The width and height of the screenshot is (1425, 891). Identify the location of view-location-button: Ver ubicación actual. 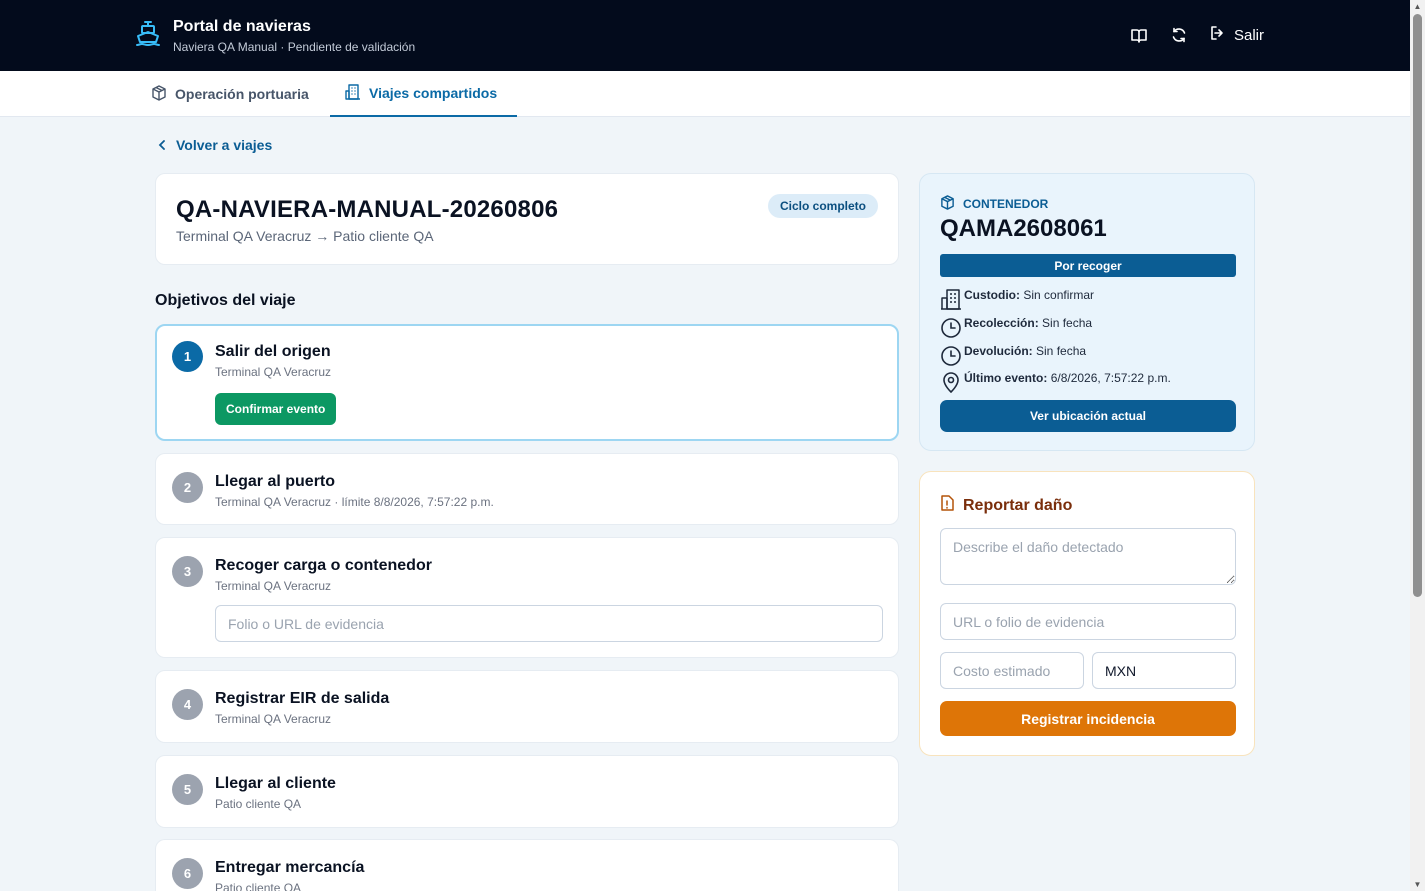
(1088, 416).